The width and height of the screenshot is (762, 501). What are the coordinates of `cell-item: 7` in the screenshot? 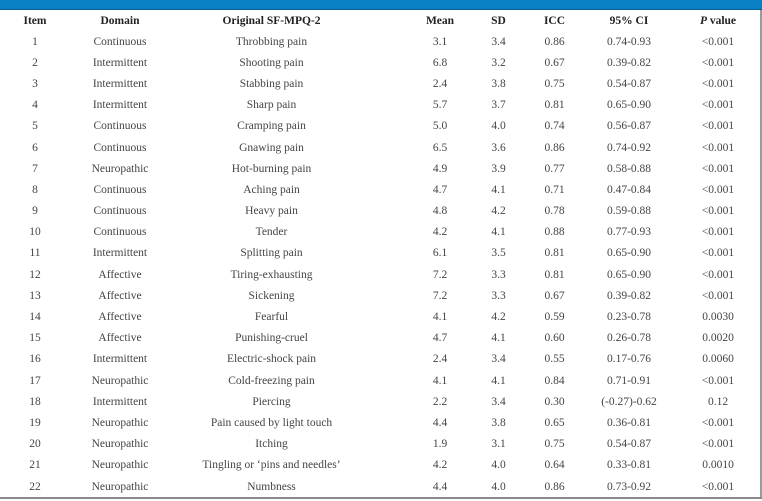 It's located at (35, 168).